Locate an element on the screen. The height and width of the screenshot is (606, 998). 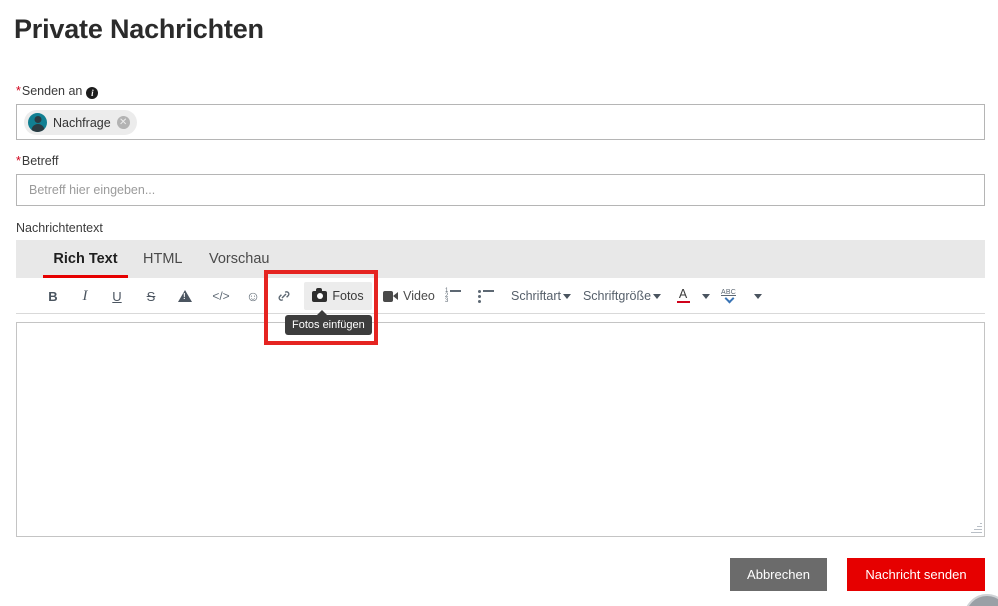
recipient-input: Nachfrage ✕ is located at coordinates (500, 122).